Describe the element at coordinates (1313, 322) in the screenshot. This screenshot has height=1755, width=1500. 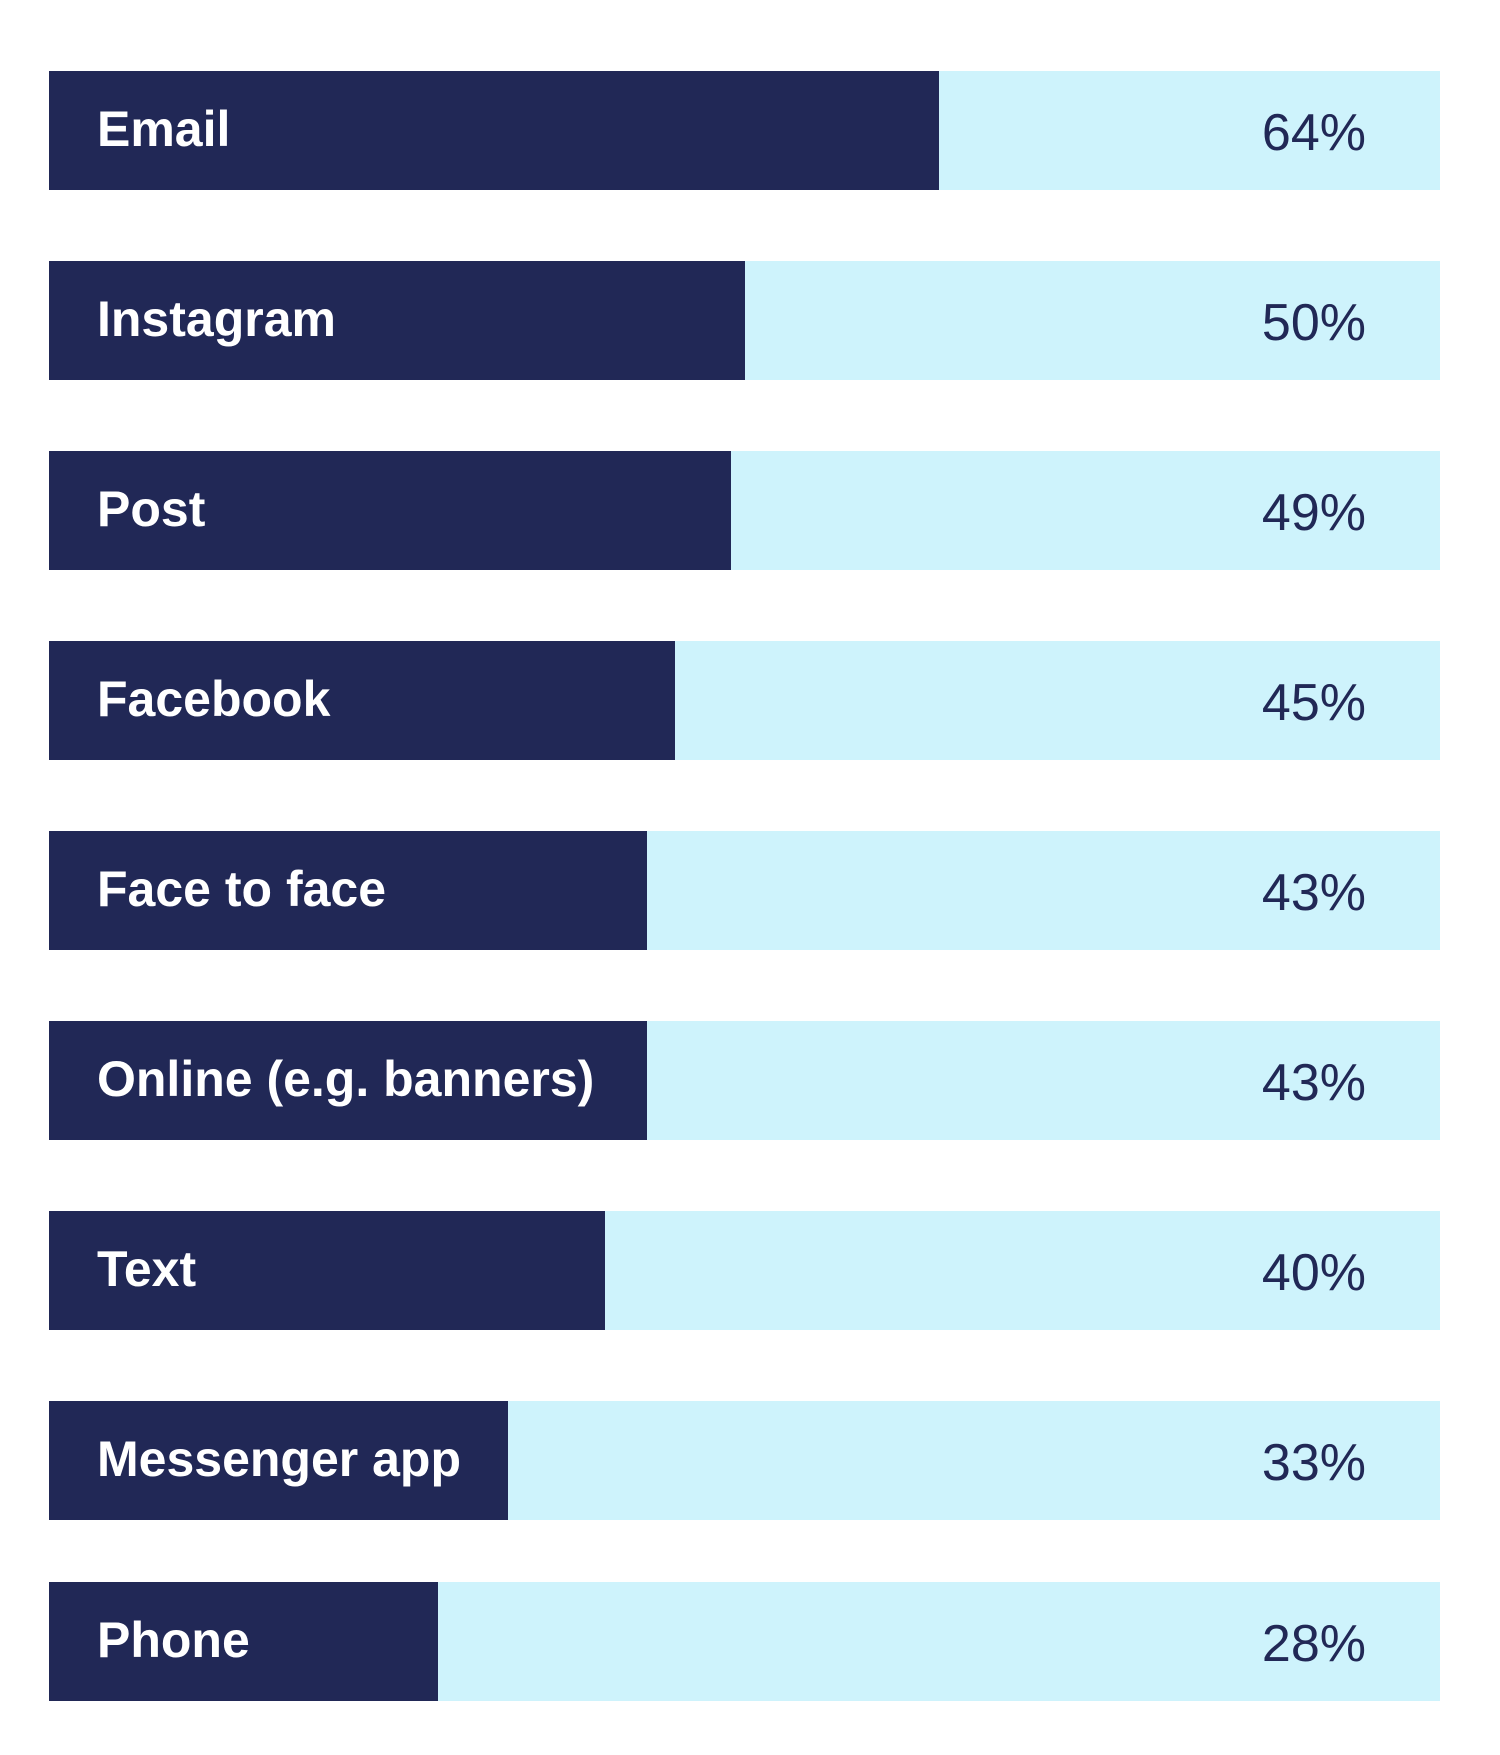
I see `value-label: 50%` at that location.